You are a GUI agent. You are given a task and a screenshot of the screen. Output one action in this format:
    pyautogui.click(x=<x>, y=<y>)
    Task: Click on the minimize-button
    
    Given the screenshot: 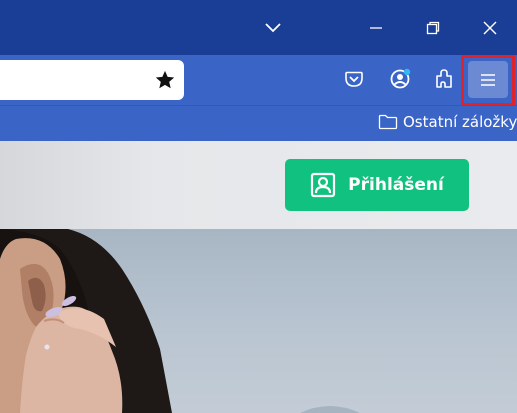 What is the action you would take?
    pyautogui.click(x=376, y=27)
    